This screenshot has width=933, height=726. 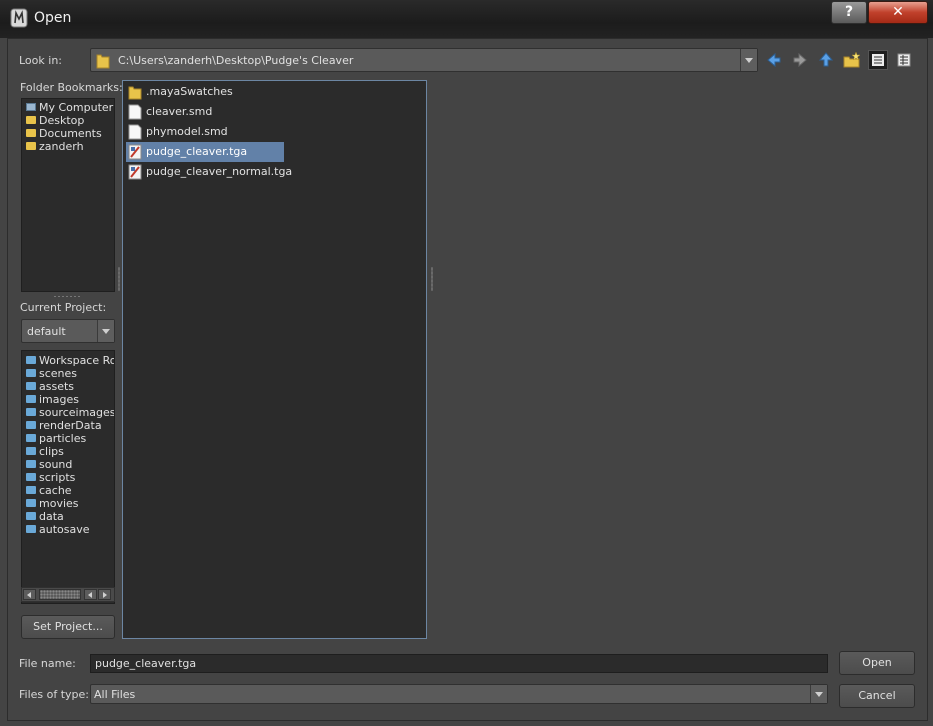 I want to click on project-horizontal-scrollbar, so click(x=68, y=594).